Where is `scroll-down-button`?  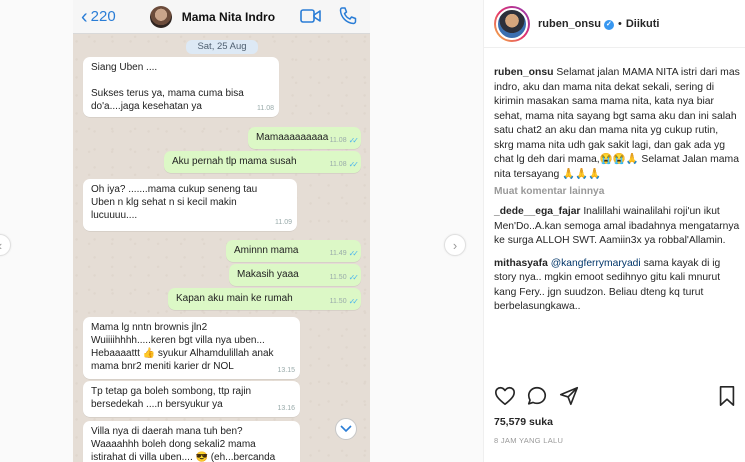
scroll-down-button is located at coordinates (346, 429).